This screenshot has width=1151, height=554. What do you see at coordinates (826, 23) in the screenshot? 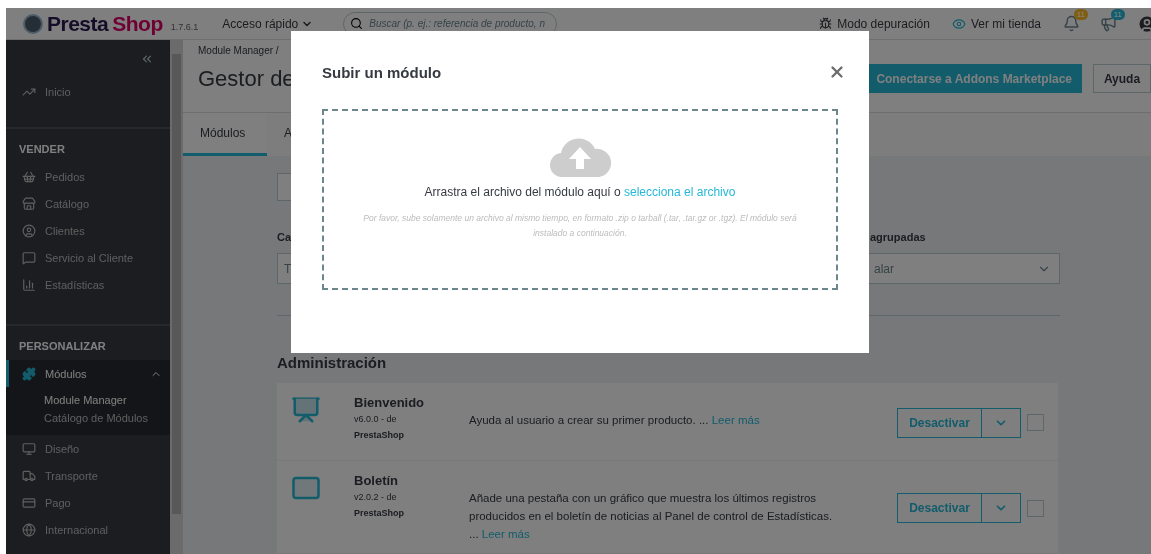
I see `bug-icon` at bounding box center [826, 23].